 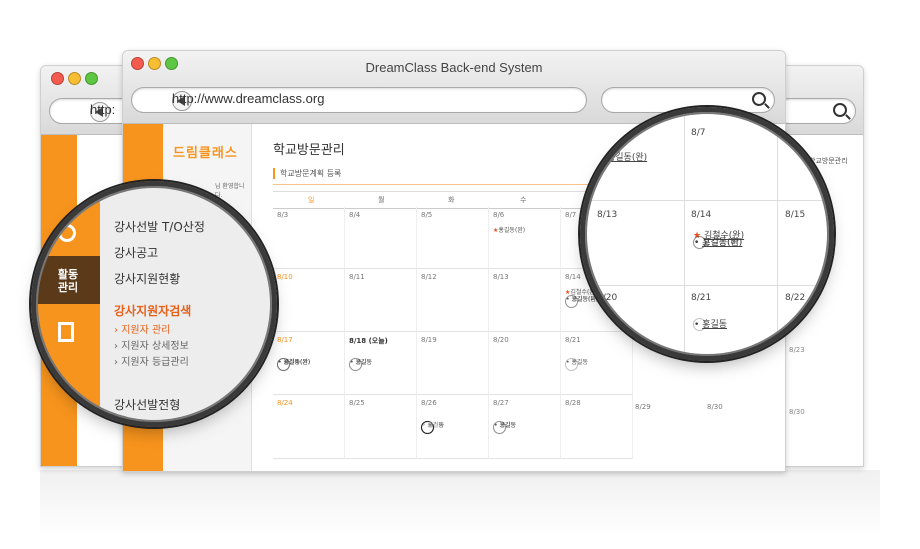 I want to click on visit-item: 김철수(완), so click(x=293, y=364).